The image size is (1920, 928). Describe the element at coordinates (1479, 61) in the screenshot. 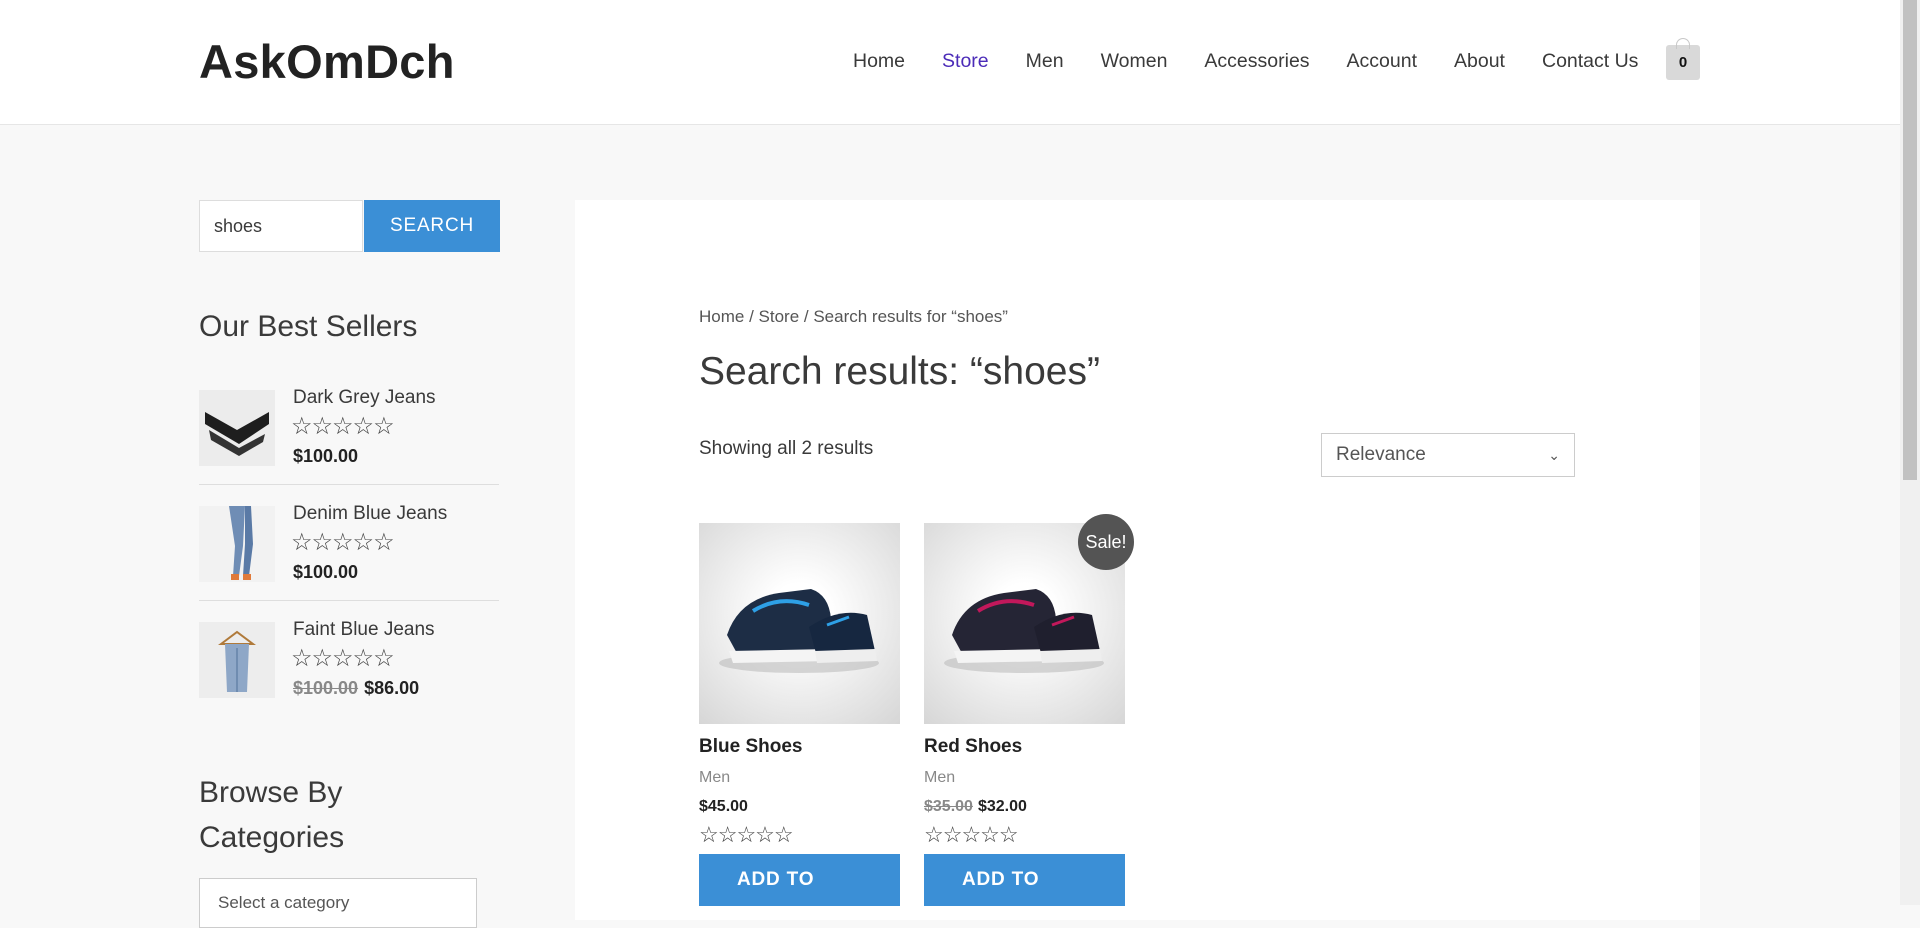

I see `nav-about: About` at that location.